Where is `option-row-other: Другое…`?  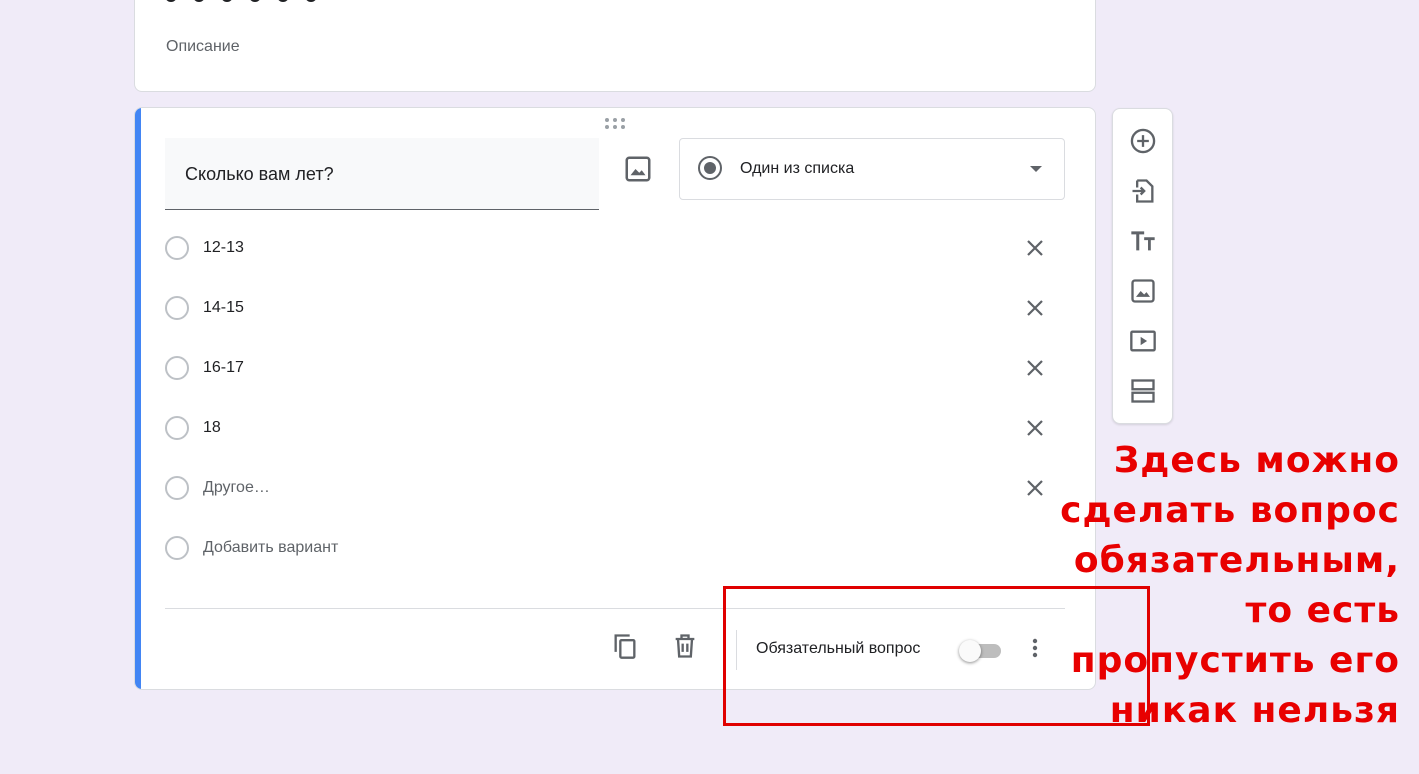
option-row-other: Другое… is located at coordinates (615, 488).